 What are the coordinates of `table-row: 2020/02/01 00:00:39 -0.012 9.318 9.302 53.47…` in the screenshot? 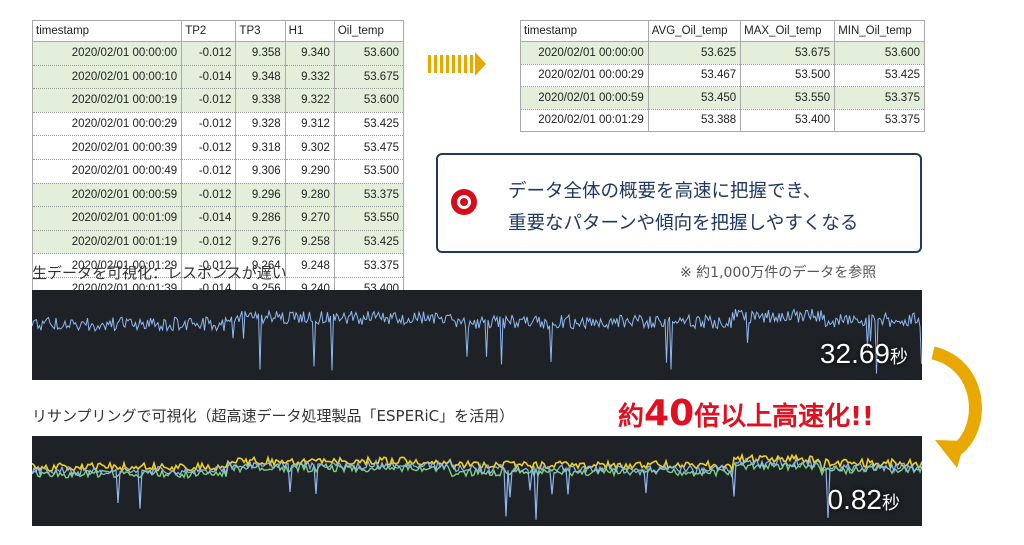 It's located at (218, 147).